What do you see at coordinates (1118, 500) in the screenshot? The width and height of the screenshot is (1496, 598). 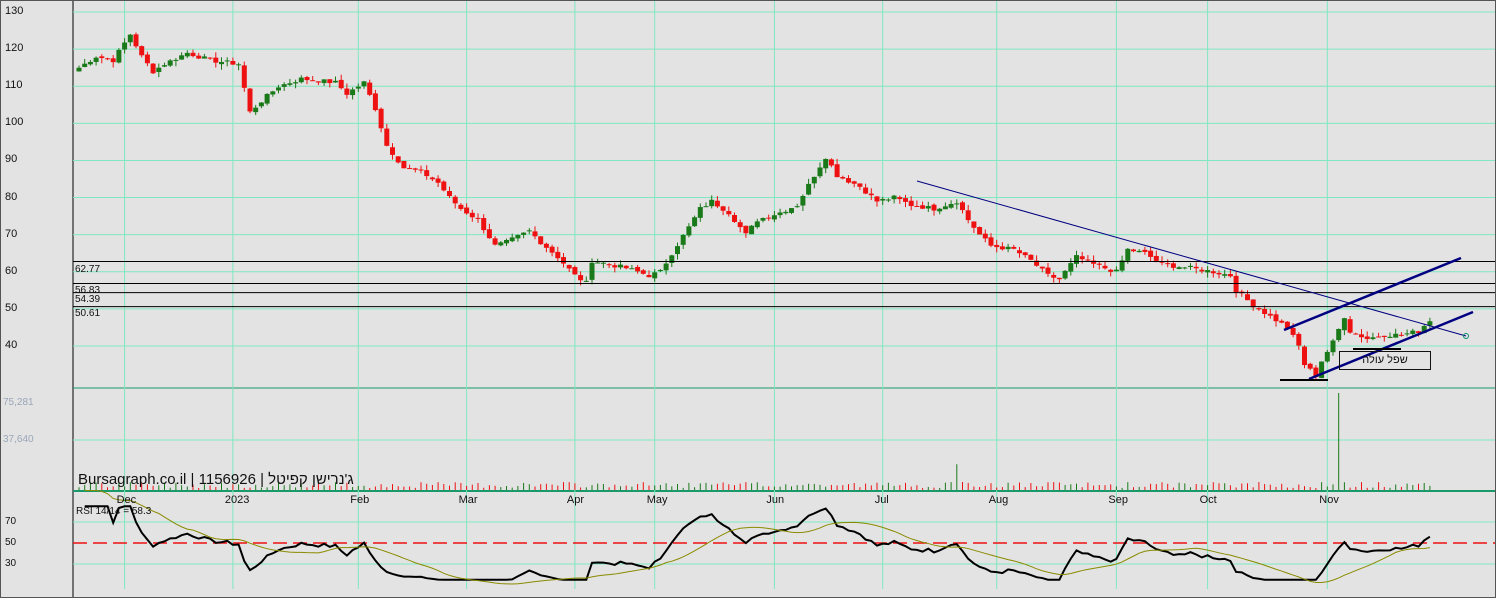 I see `x-tick-label: Sep` at bounding box center [1118, 500].